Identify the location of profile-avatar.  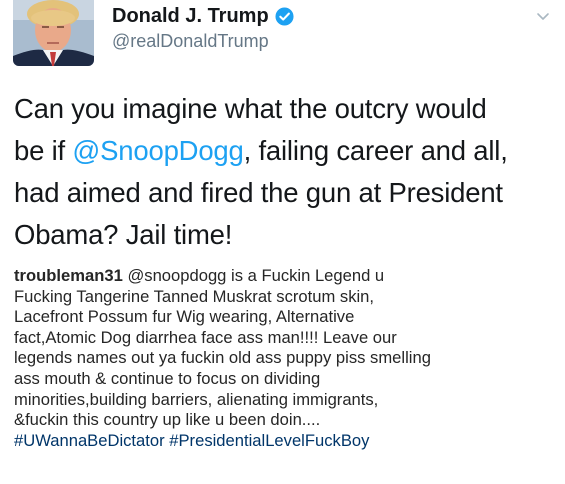
(53, 33).